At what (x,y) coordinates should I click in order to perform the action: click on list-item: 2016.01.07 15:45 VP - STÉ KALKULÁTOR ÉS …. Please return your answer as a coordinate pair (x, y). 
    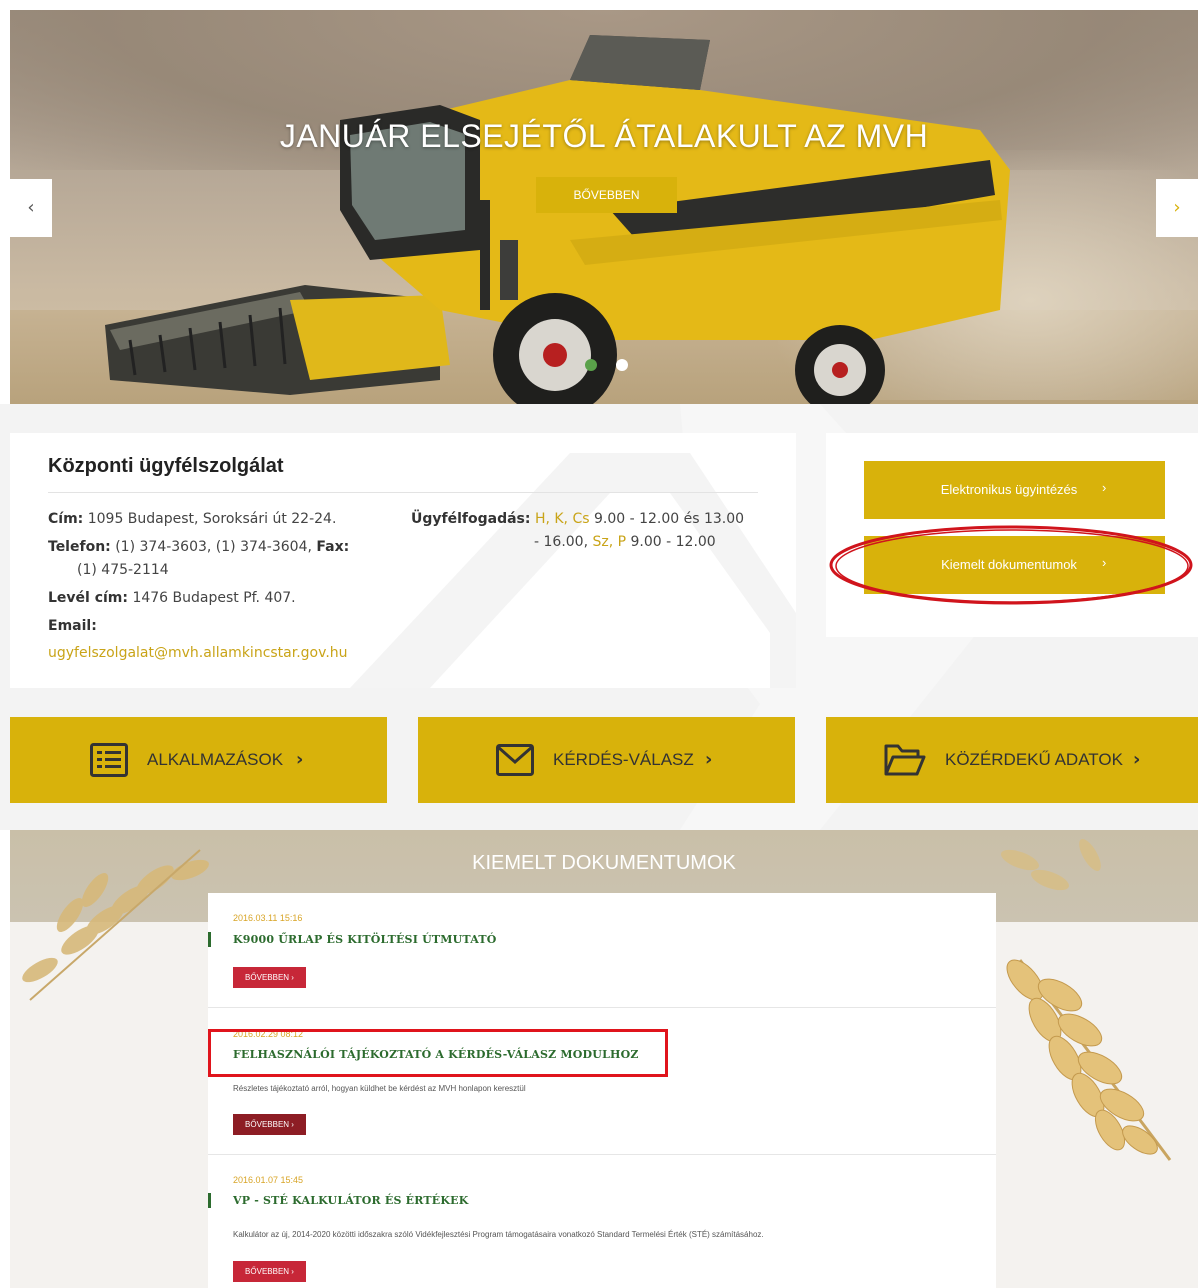
    Looking at the image, I should click on (602, 1221).